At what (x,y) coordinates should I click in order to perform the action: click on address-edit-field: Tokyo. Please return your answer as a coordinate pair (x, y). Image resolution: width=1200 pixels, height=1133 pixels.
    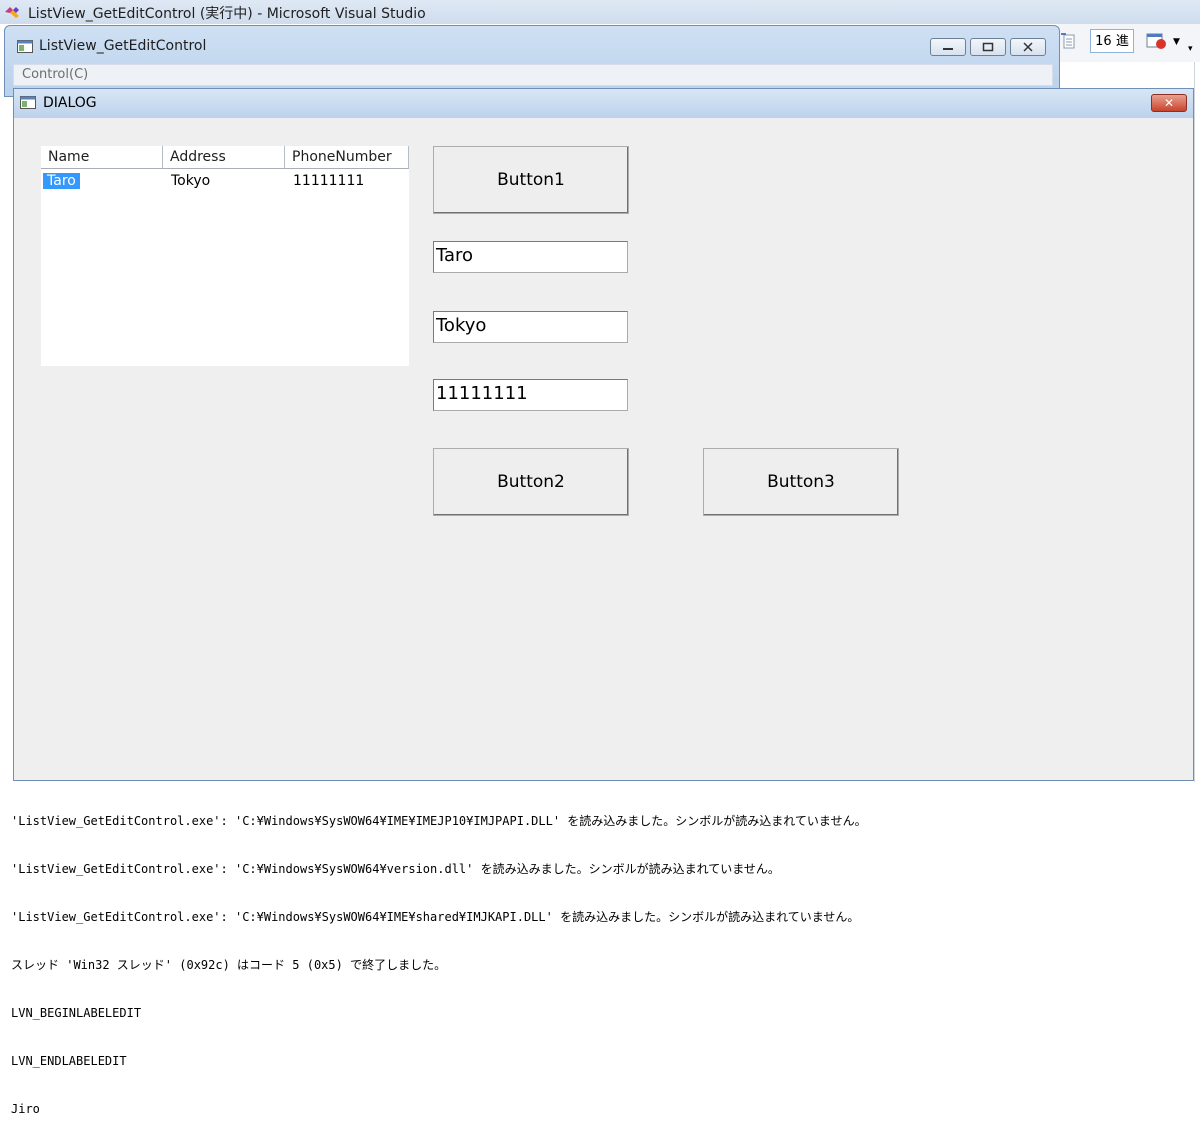
    Looking at the image, I should click on (530, 327).